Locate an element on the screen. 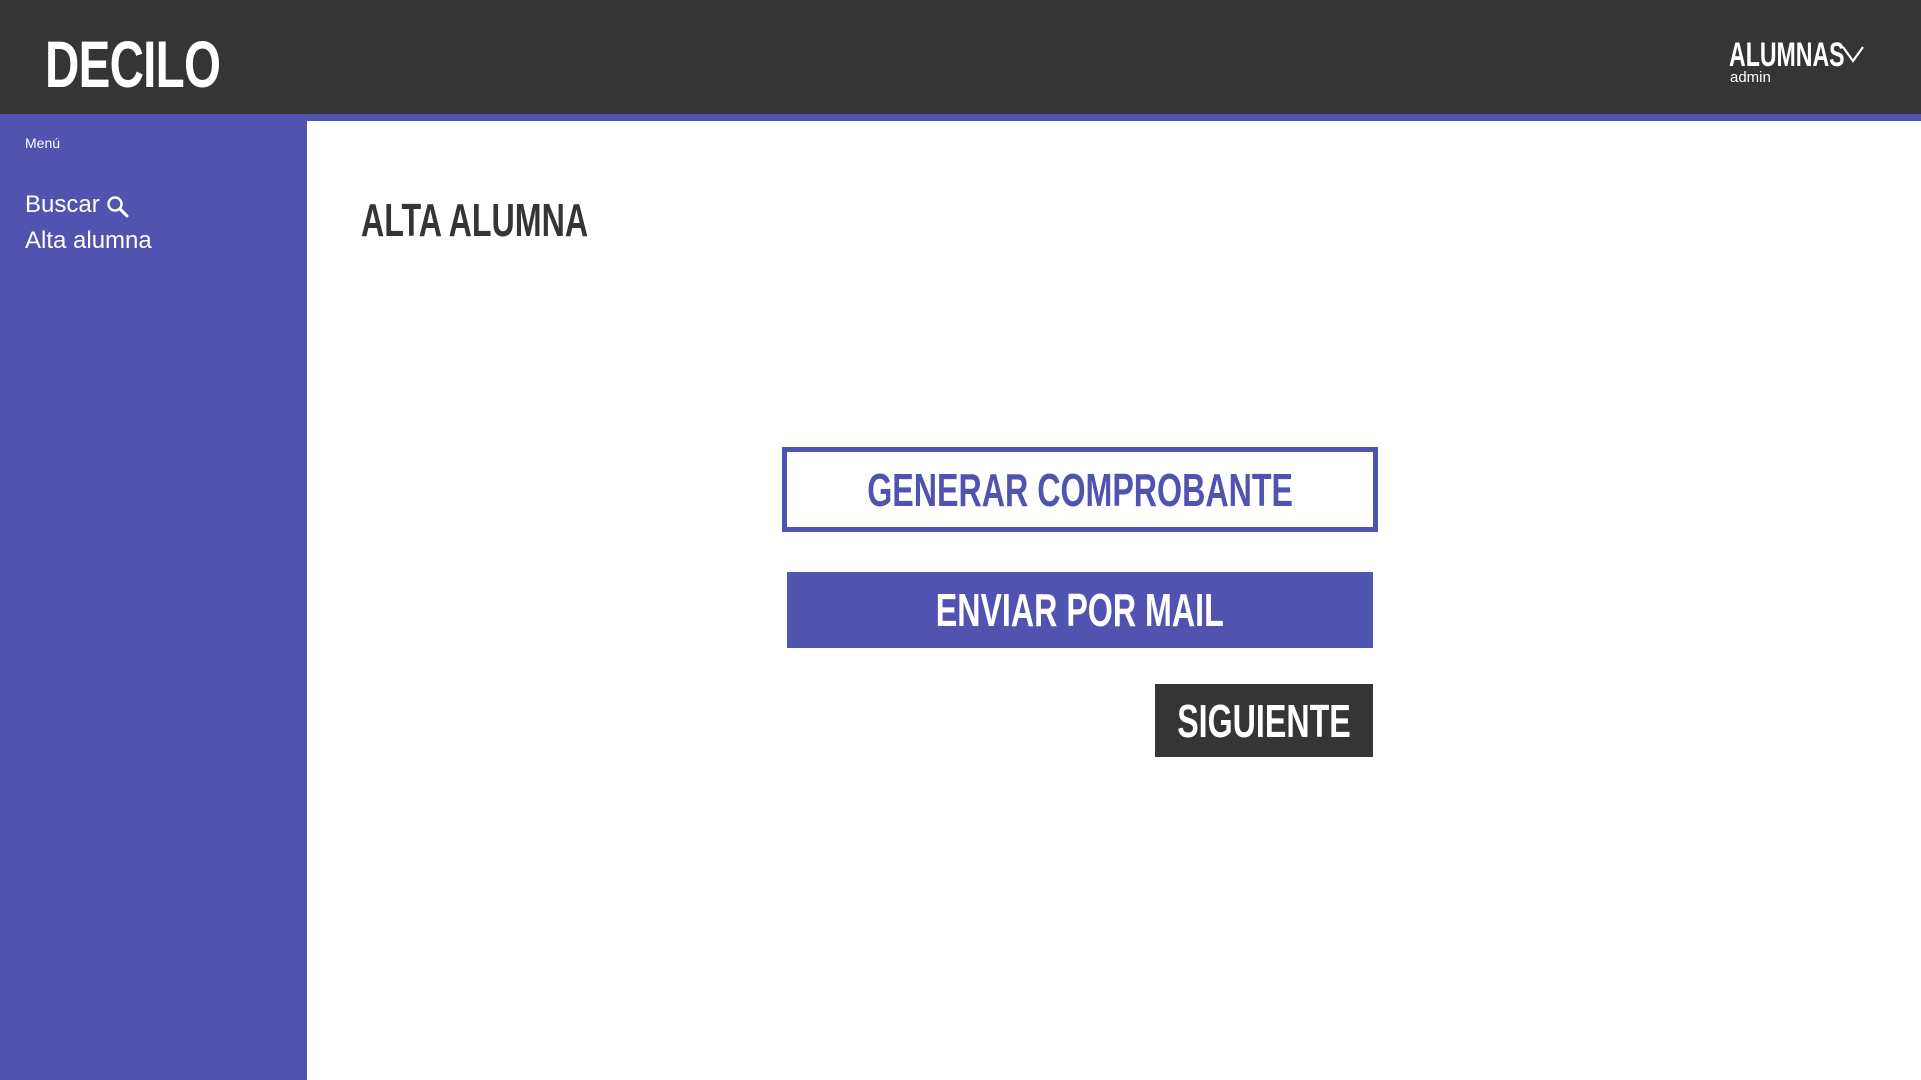  generate-receipt-button: GENERAR COMPROBANTE is located at coordinates (1080, 489).